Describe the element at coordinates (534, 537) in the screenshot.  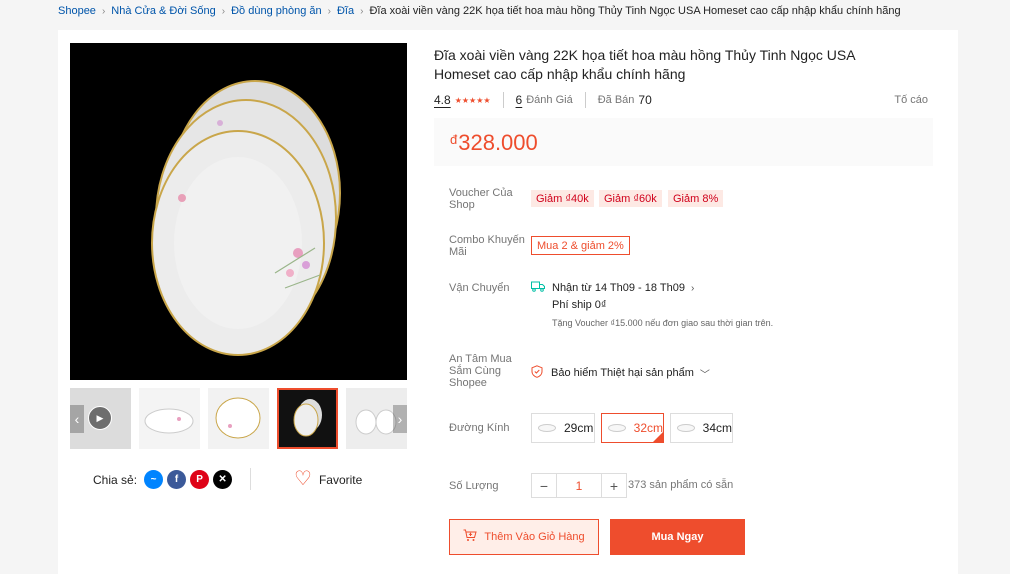
I see `add-to-cart-label: Thêm Vào Giỏ Hàng` at that location.